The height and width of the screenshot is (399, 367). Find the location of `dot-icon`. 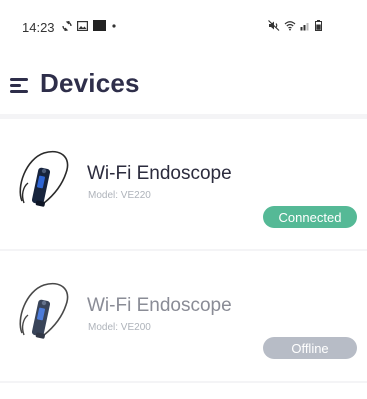

dot-icon is located at coordinates (114, 25).